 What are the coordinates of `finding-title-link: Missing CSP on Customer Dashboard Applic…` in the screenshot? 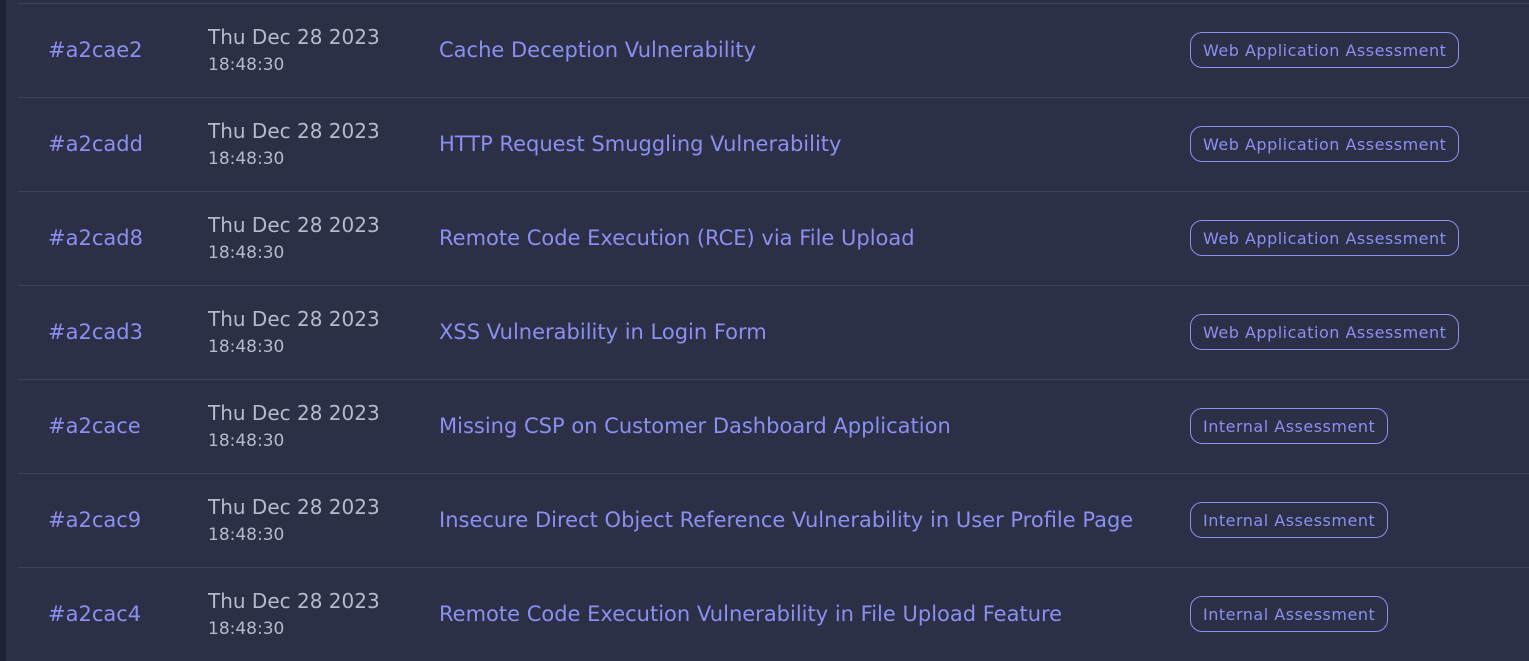 It's located at (695, 426).